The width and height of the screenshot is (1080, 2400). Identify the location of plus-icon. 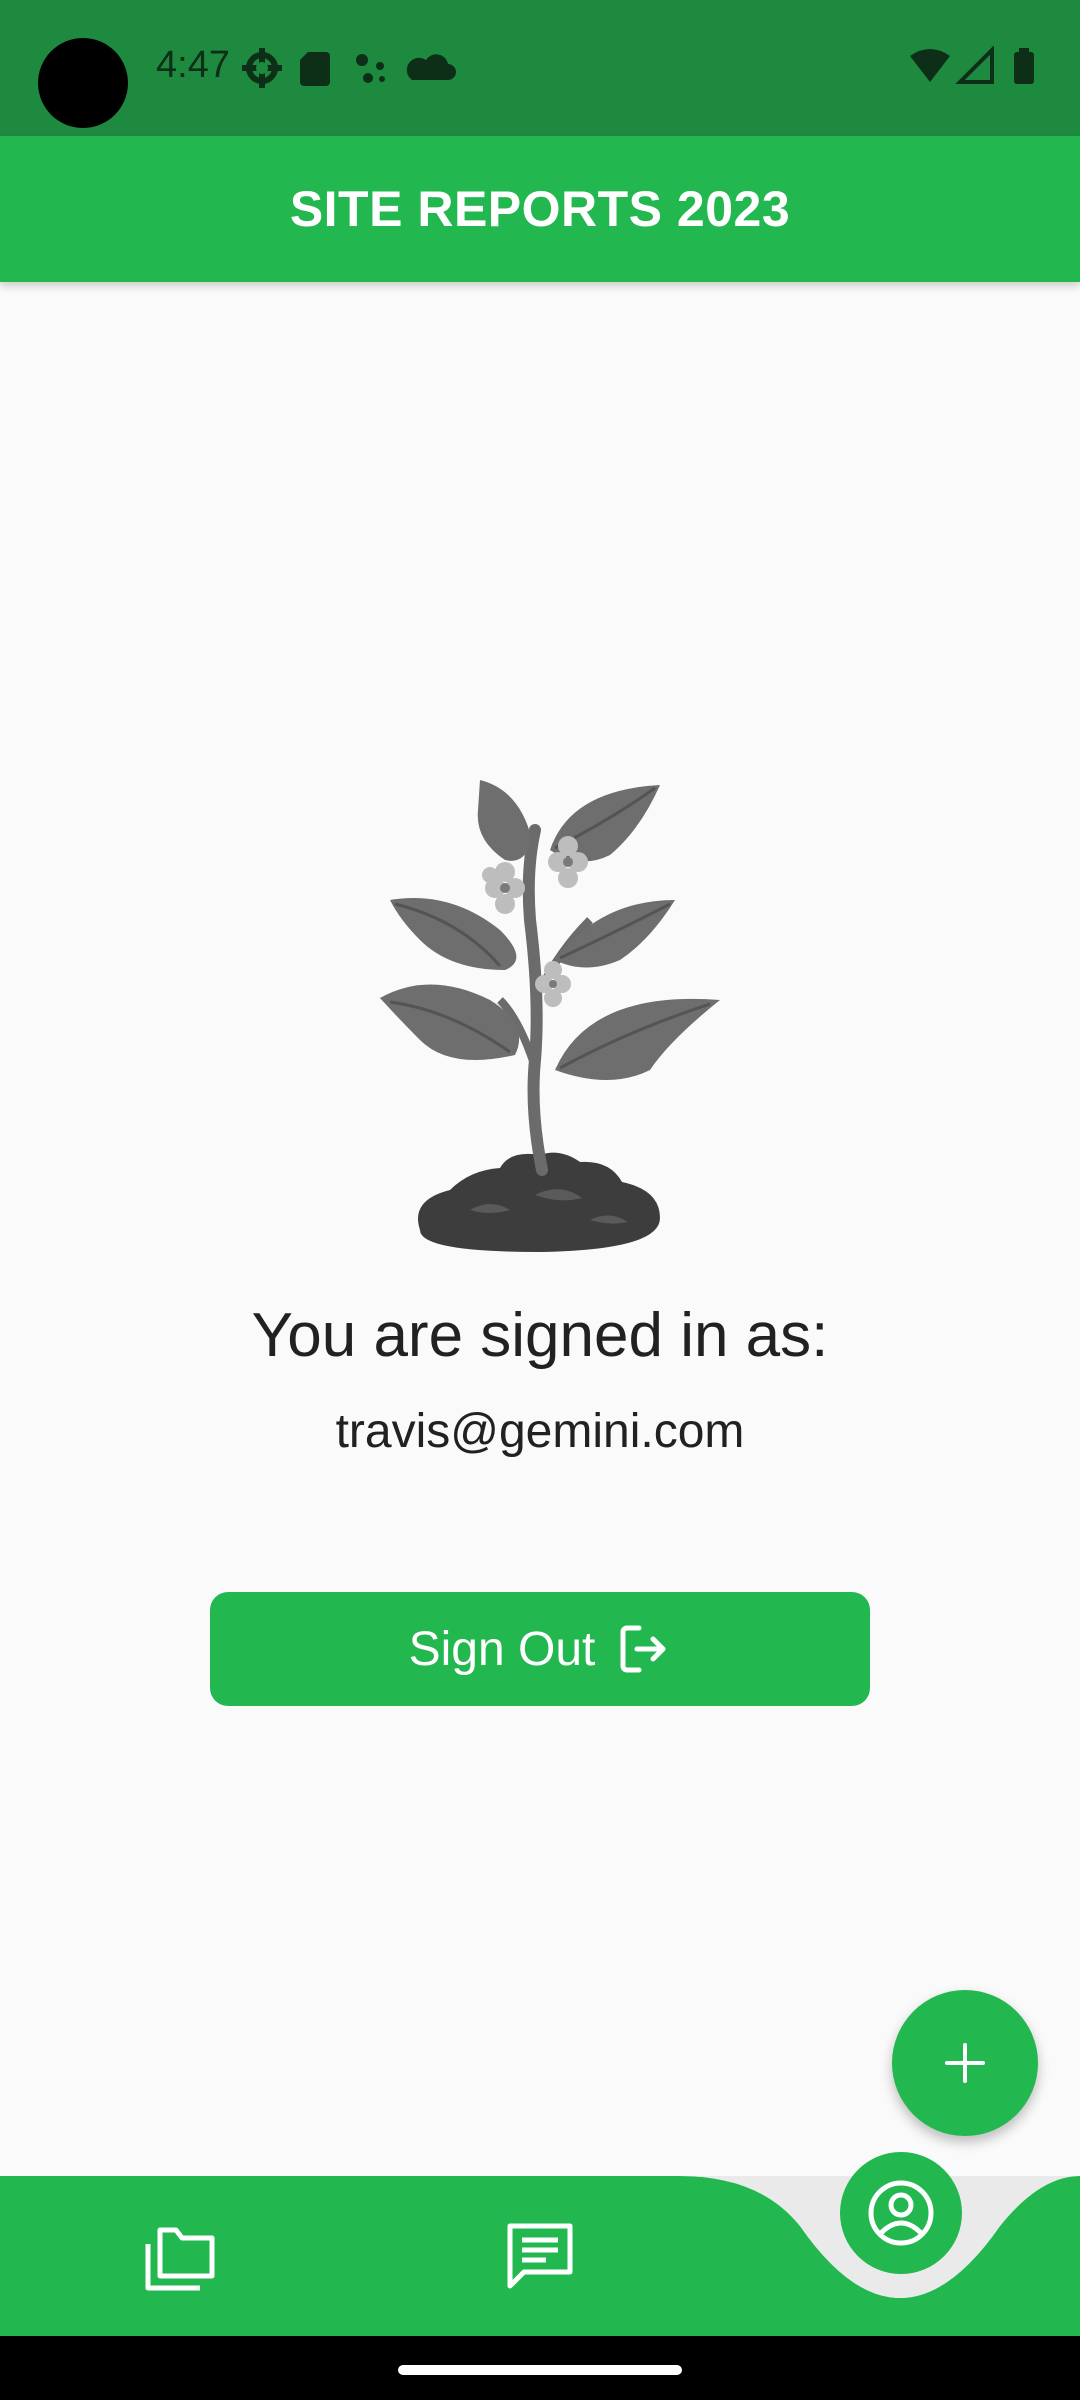
(965, 2063).